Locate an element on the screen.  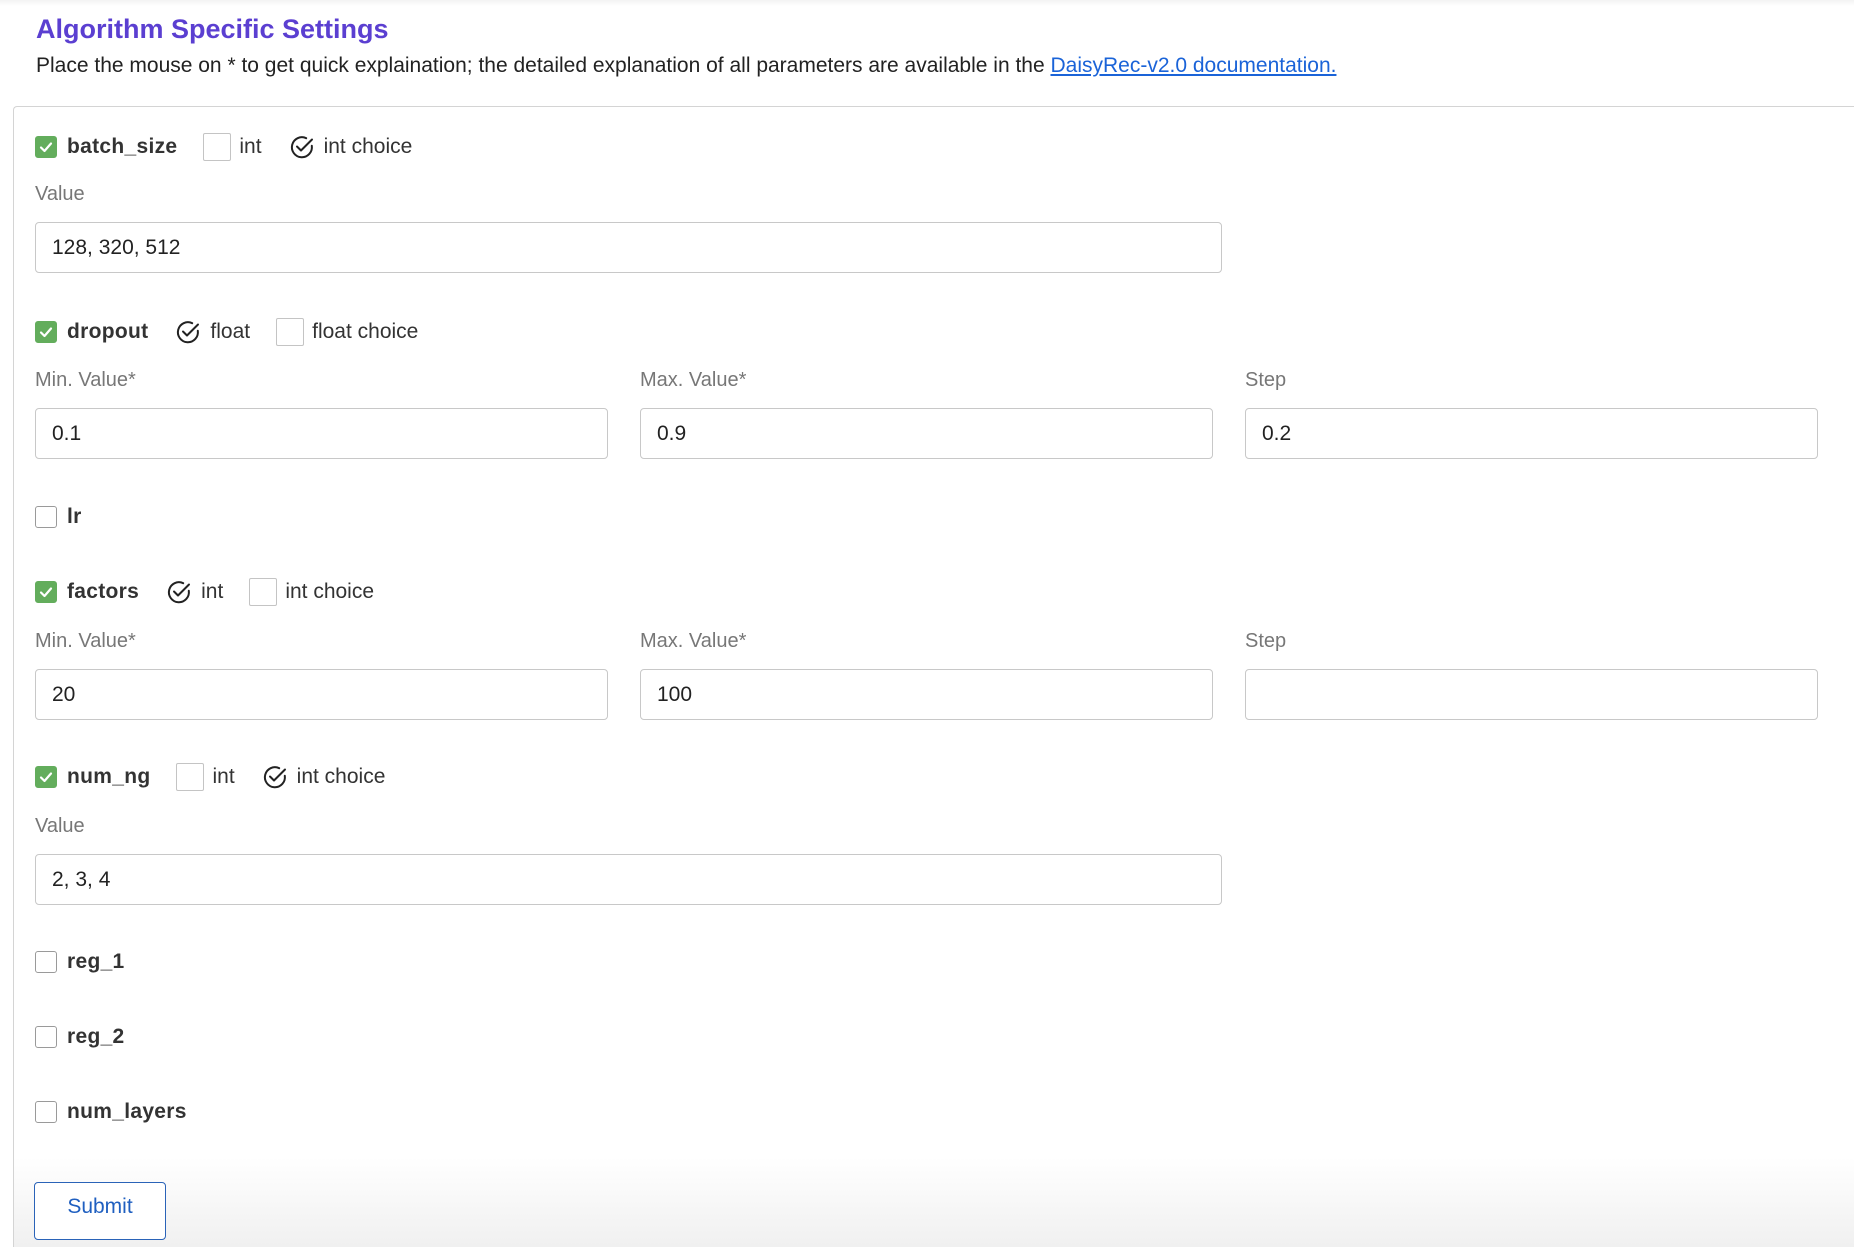
param-num-ng: num_ng int int choice is located at coordinates (210, 777).